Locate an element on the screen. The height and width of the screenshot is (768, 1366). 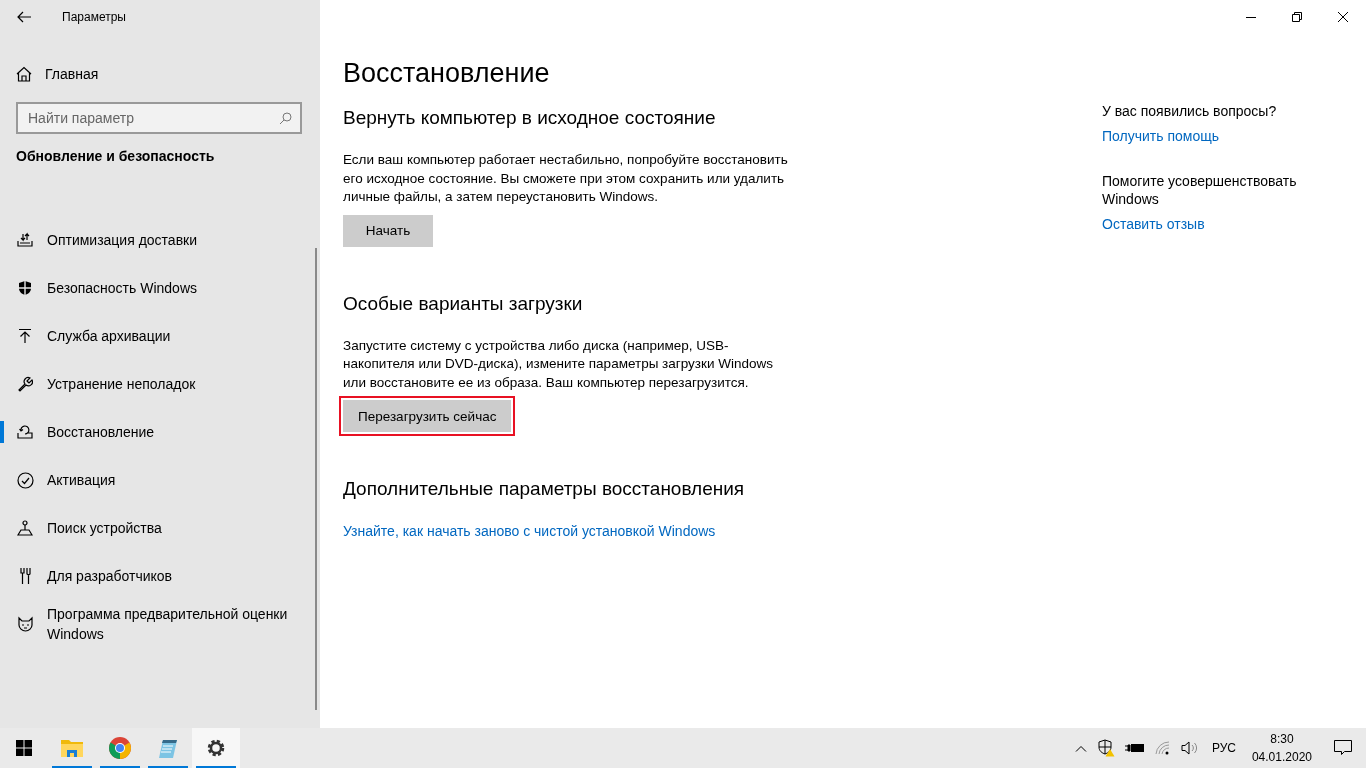
sidebar-item: Безопасность Windows is located at coordinates (160, 288).